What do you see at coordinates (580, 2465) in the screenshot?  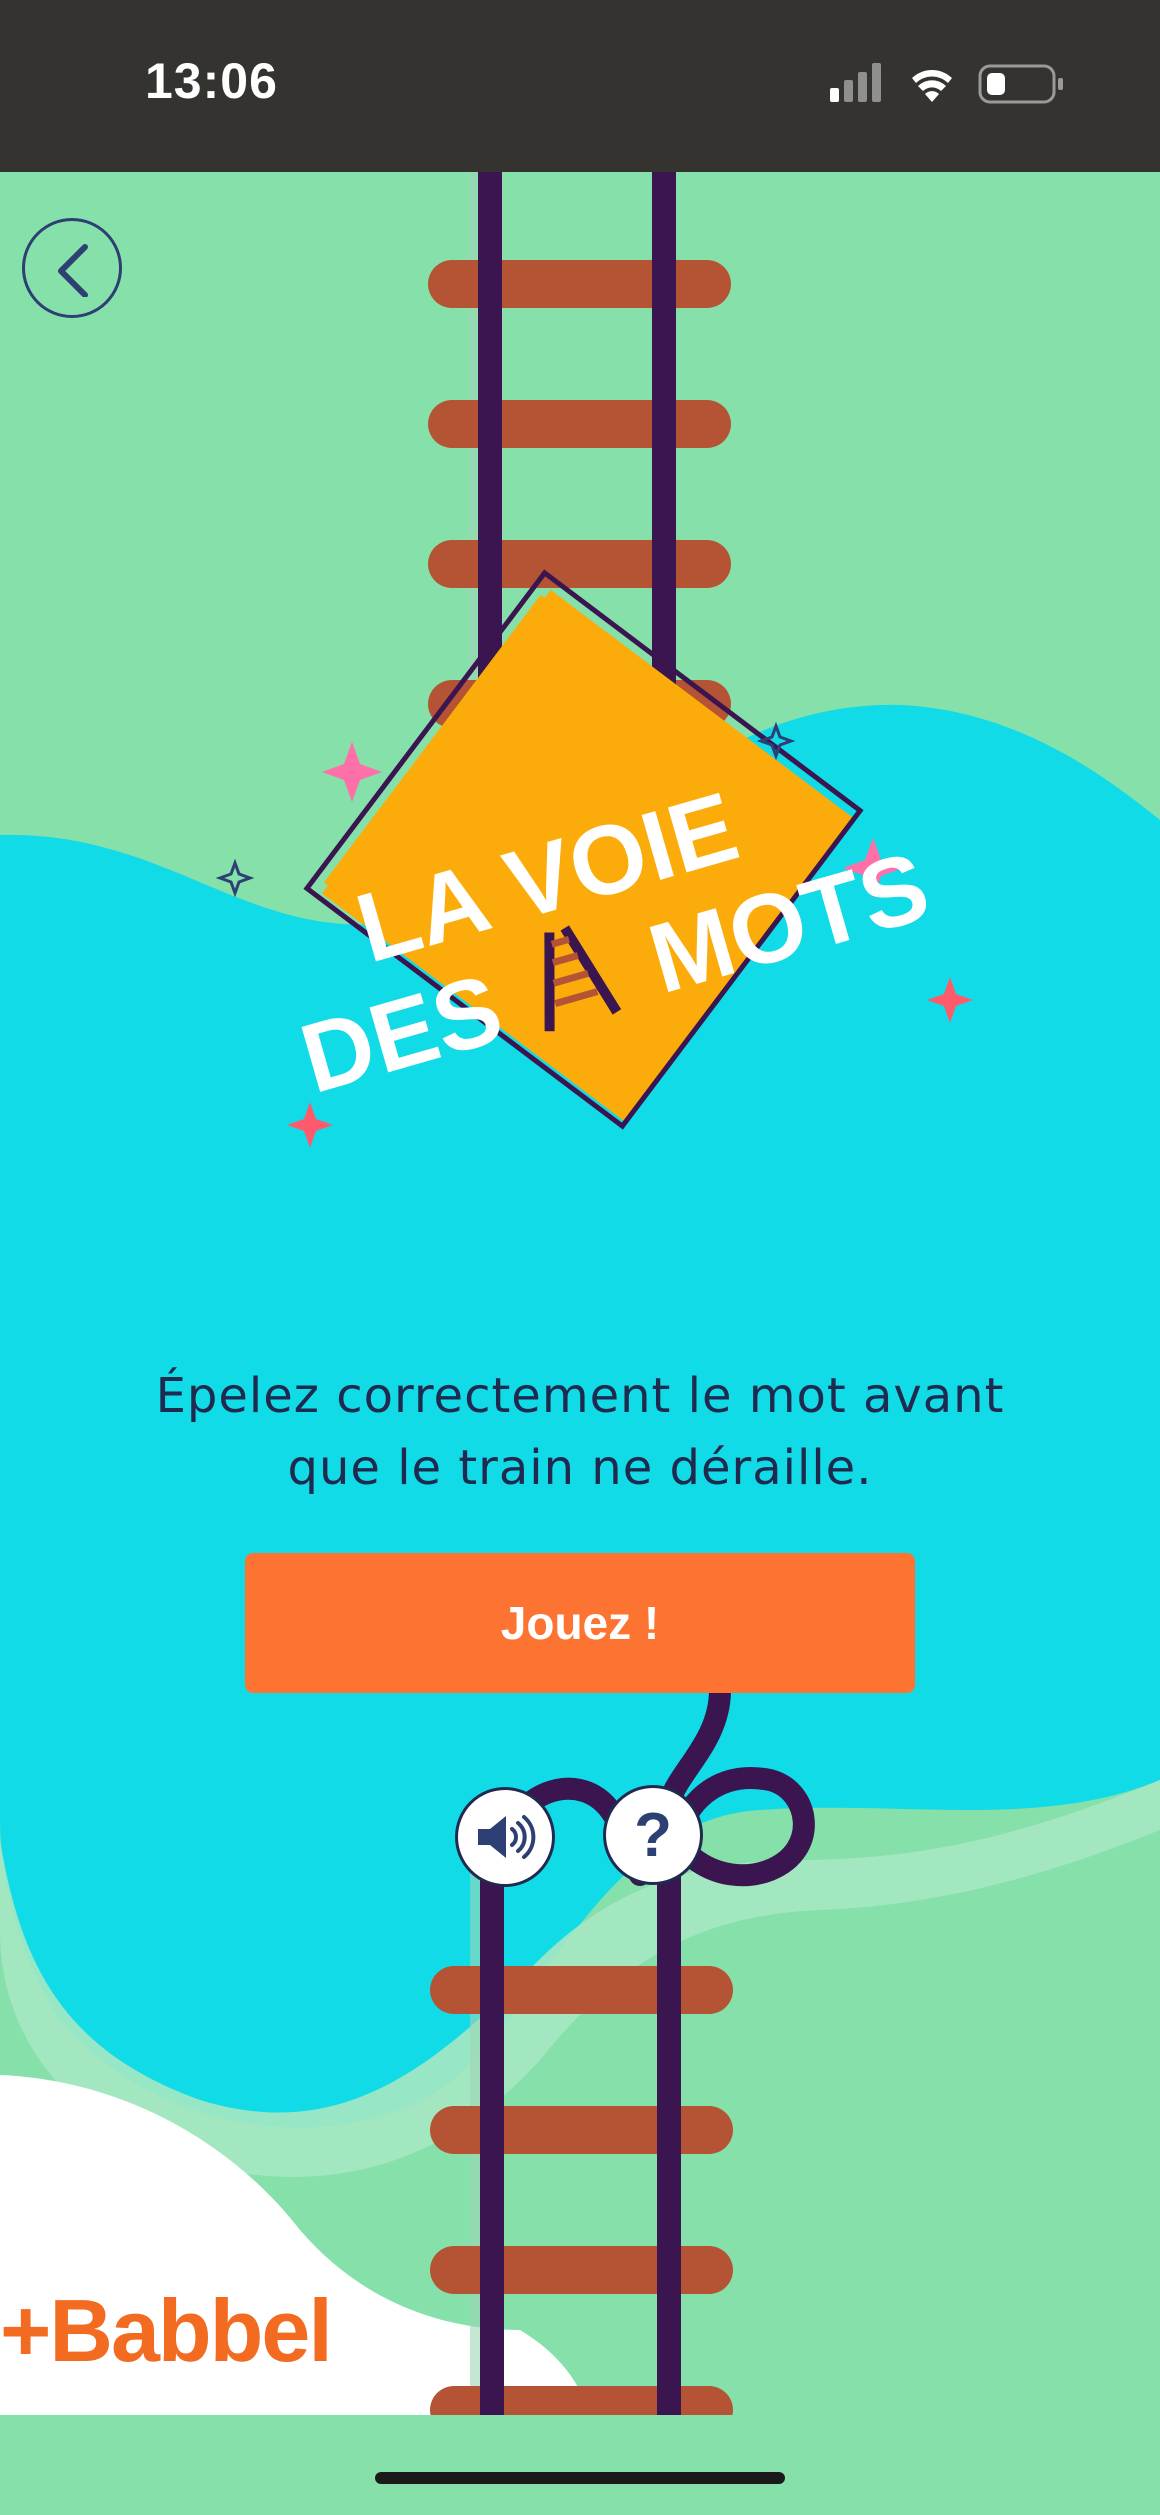 I see `bottom-strip` at bounding box center [580, 2465].